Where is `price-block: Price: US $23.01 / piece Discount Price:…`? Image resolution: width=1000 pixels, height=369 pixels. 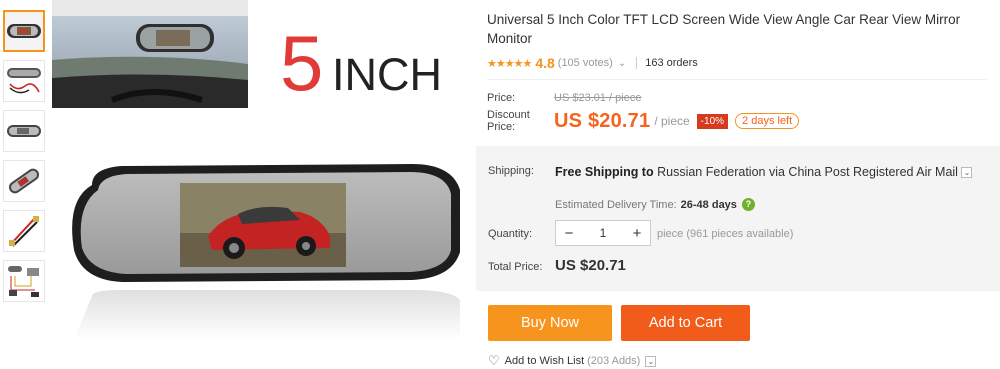
price-block: Price: US $23.01 / piece Discount Price:… is located at coordinates (737, 106).